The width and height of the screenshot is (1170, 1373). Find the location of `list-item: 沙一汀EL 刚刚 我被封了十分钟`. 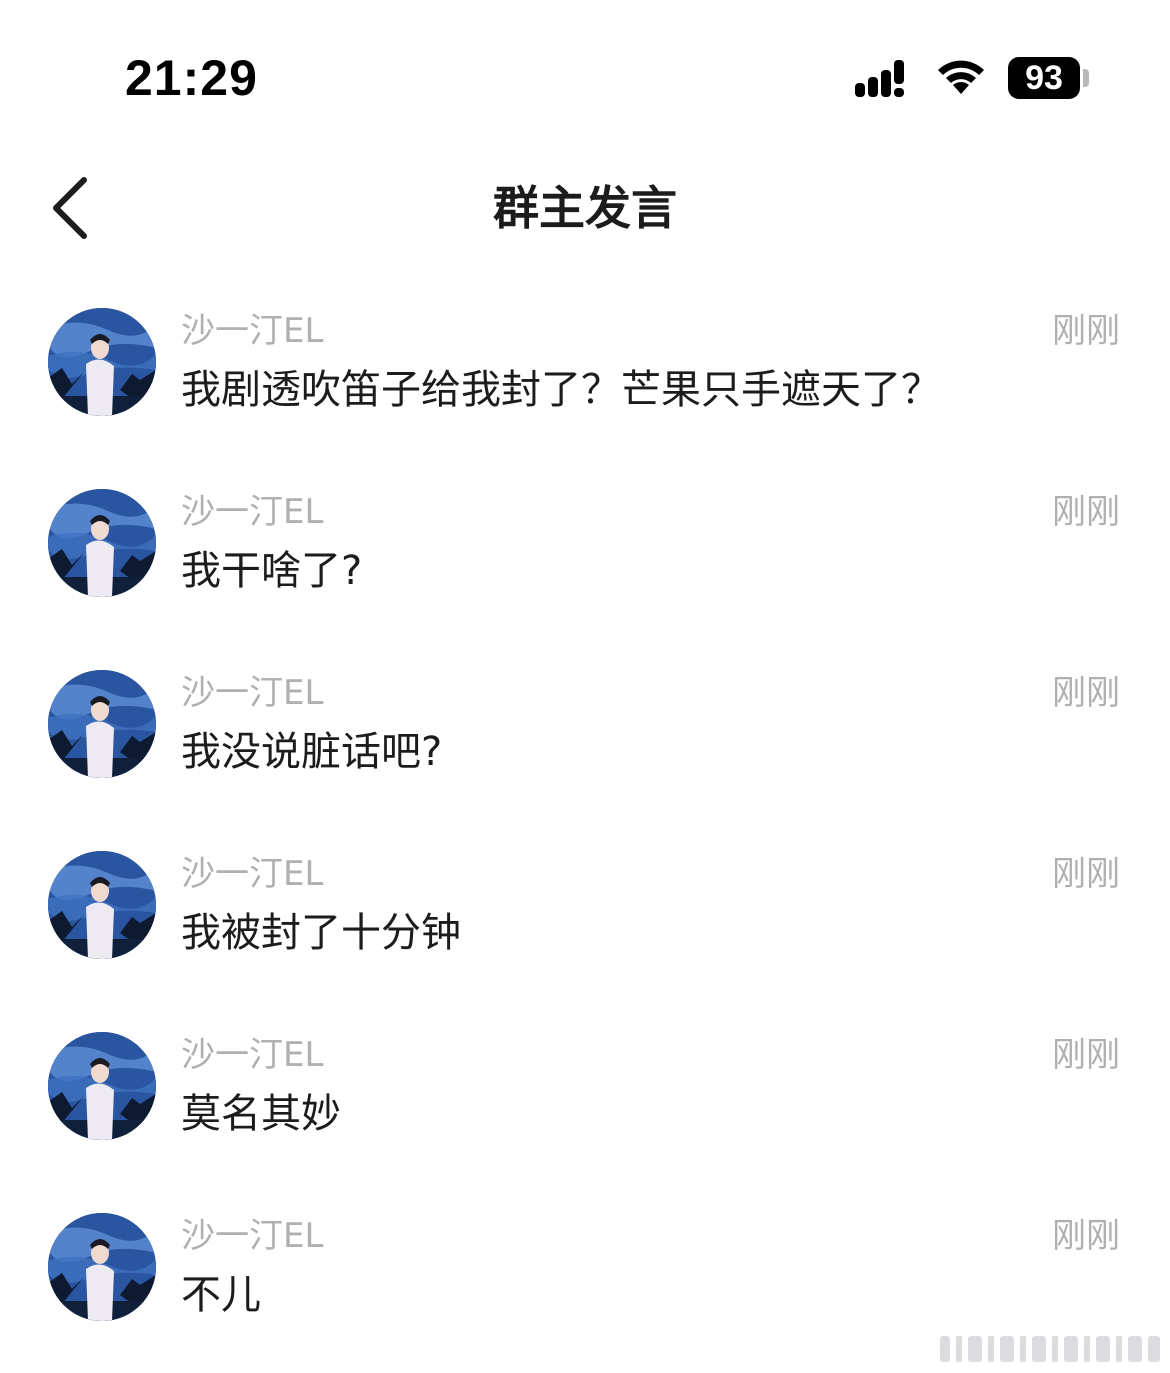

list-item: 沙一汀EL 刚刚 我被封了十分钟 is located at coordinates (585, 918).